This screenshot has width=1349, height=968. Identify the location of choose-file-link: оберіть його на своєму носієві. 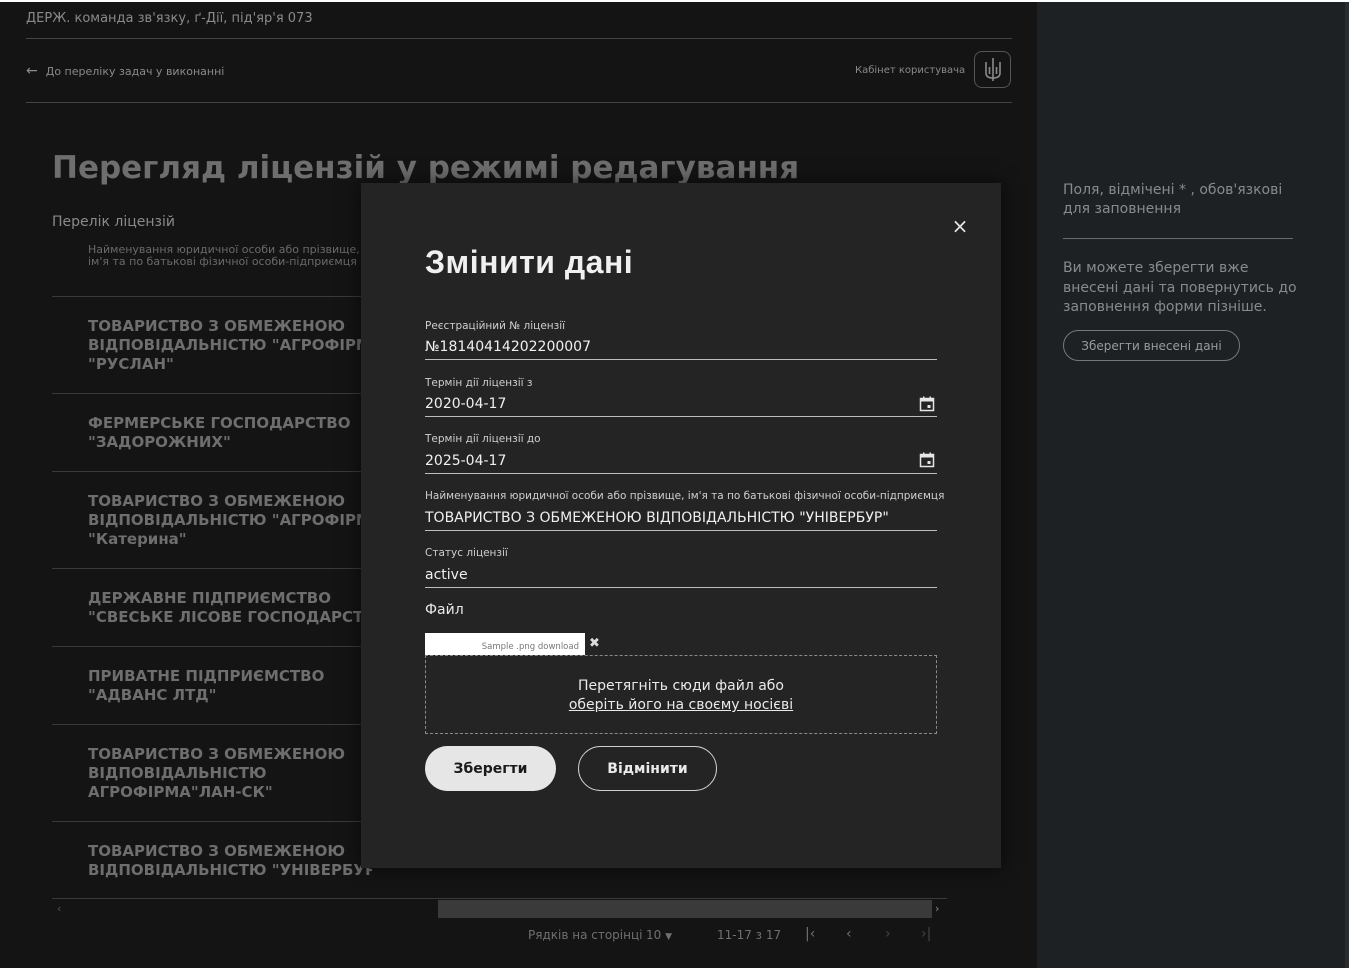
(681, 705).